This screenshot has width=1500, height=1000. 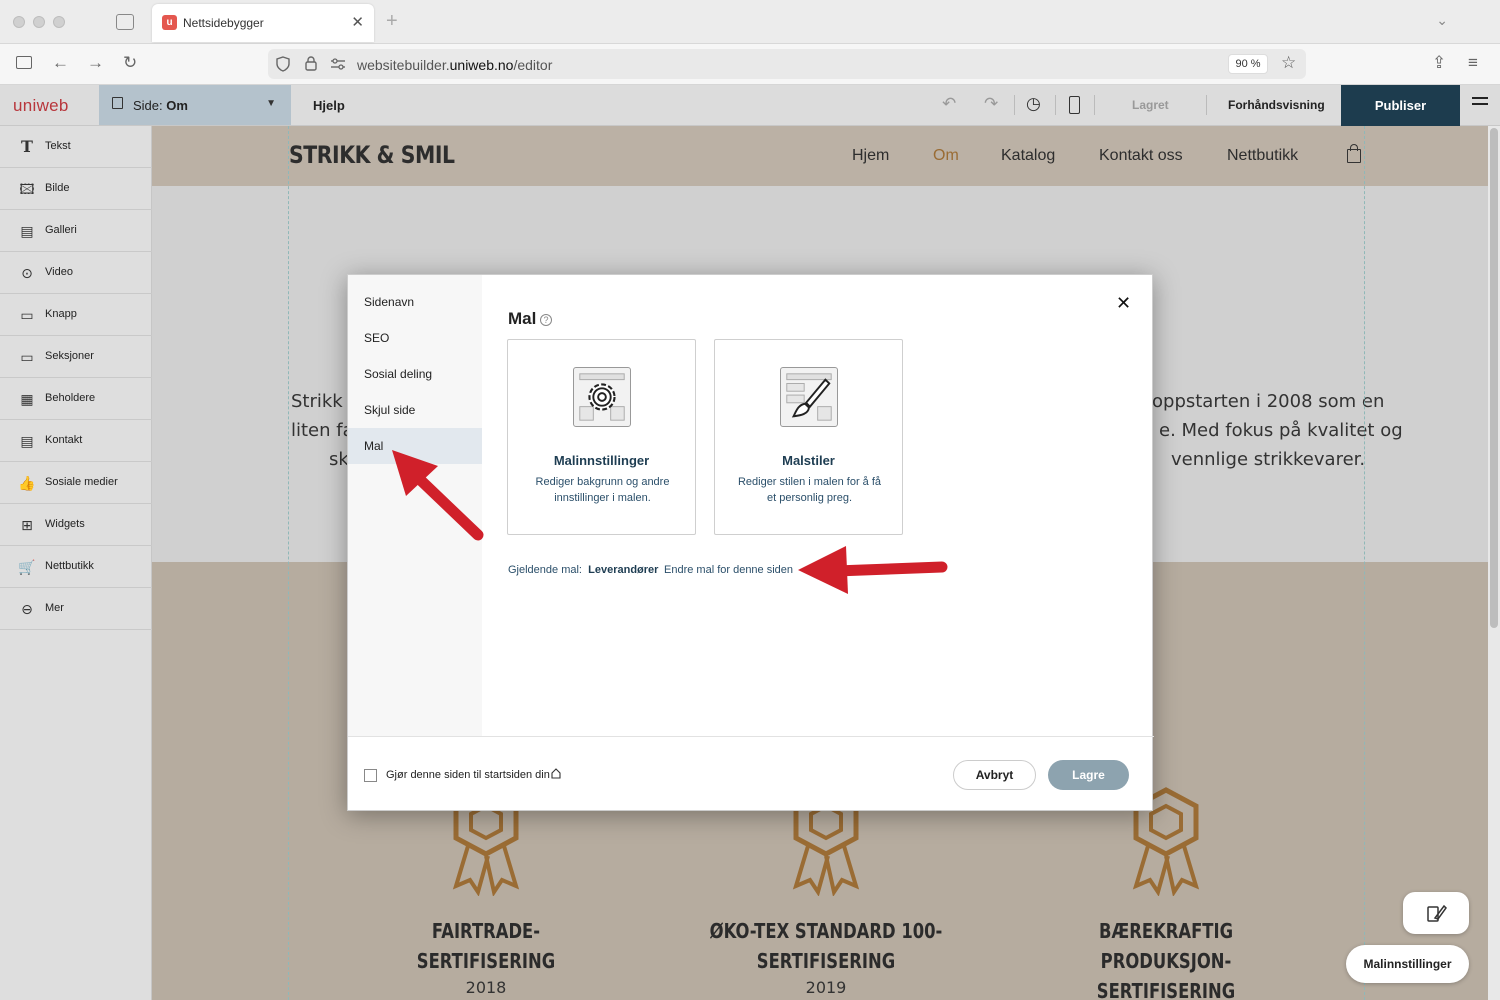 I want to click on page-selector-label: Side: Om, so click(x=160, y=105).